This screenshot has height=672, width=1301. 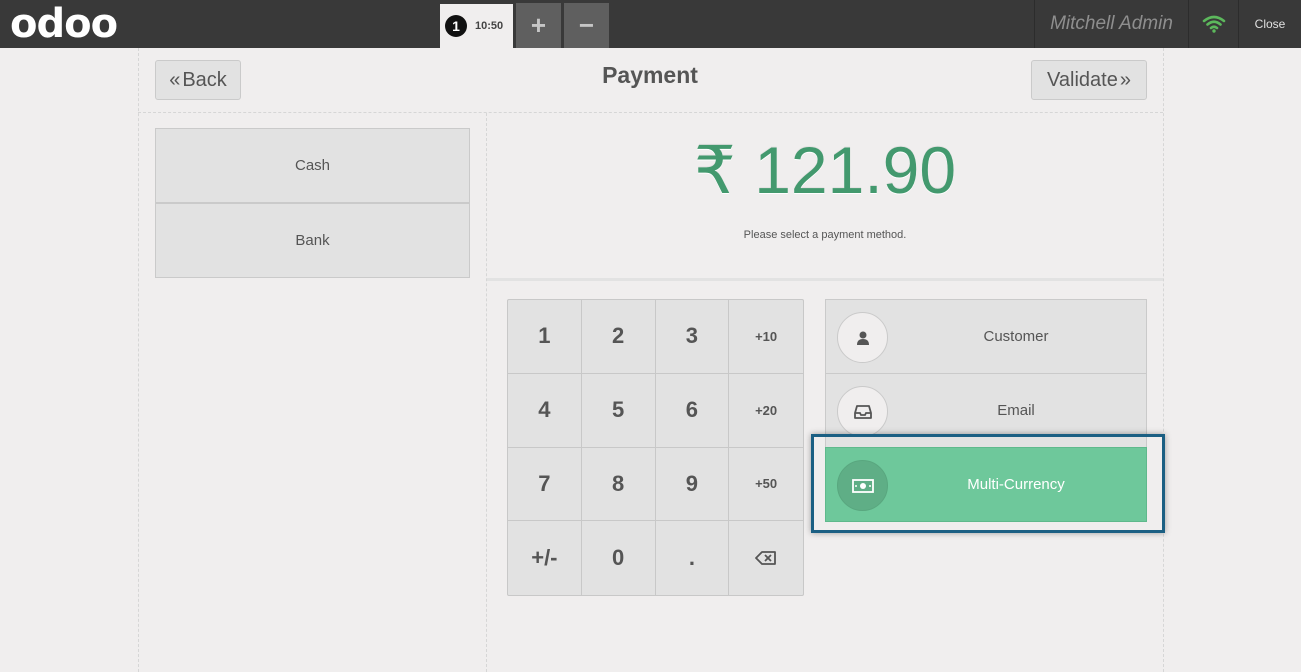 I want to click on payment-method-bank: Bank, so click(x=312, y=240).